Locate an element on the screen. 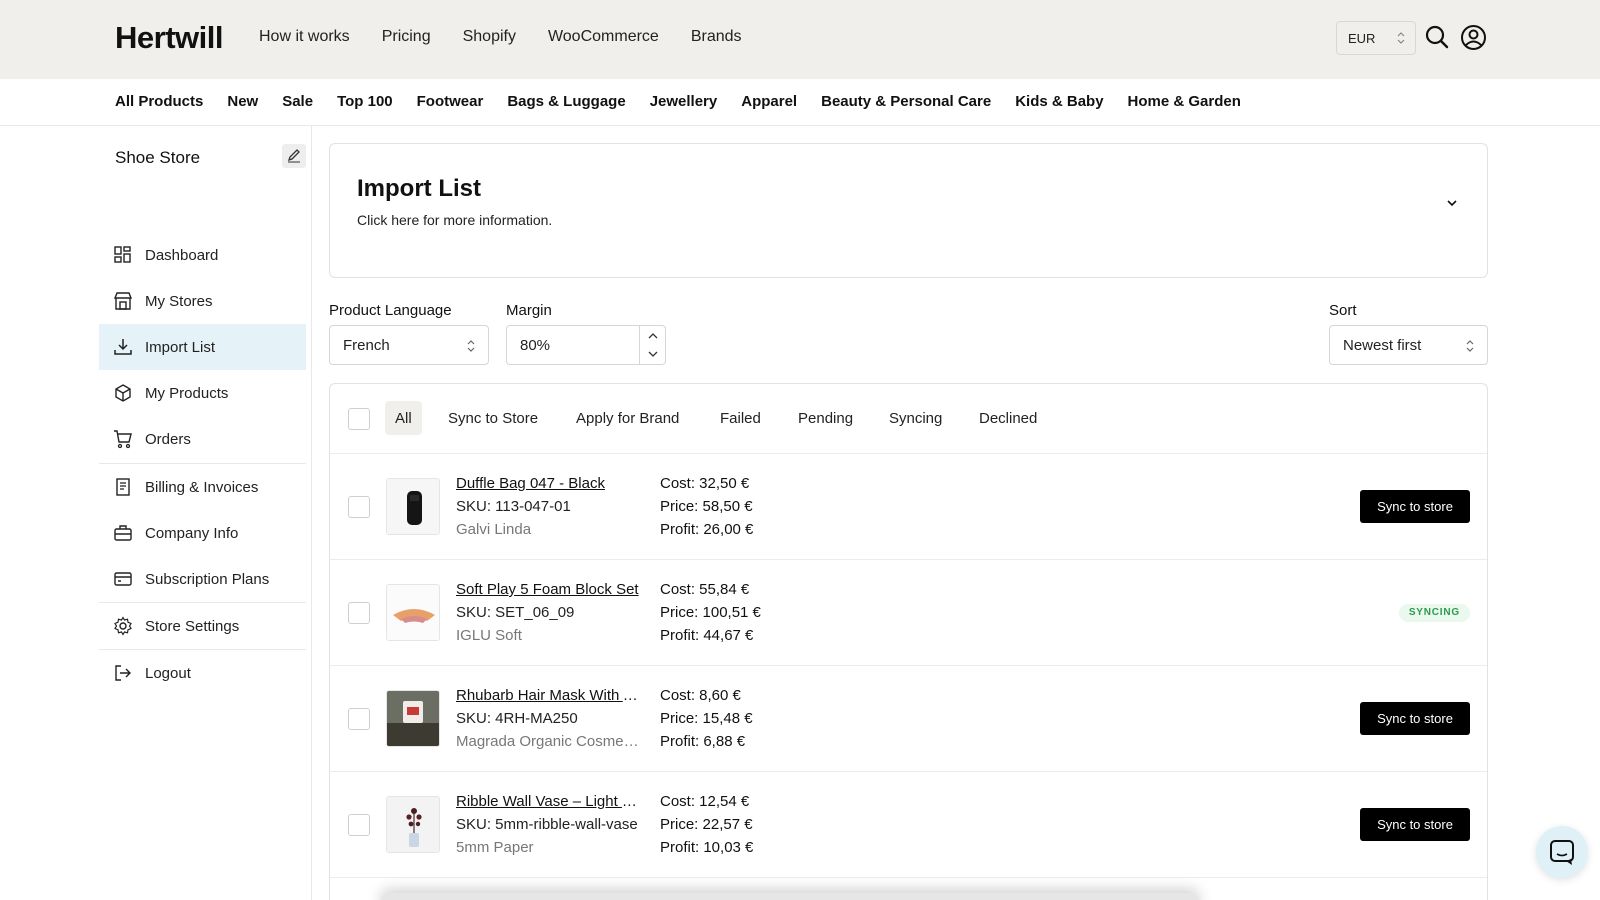 This screenshot has height=900, width=1600. margin-input: 80% is located at coordinates (586, 345).